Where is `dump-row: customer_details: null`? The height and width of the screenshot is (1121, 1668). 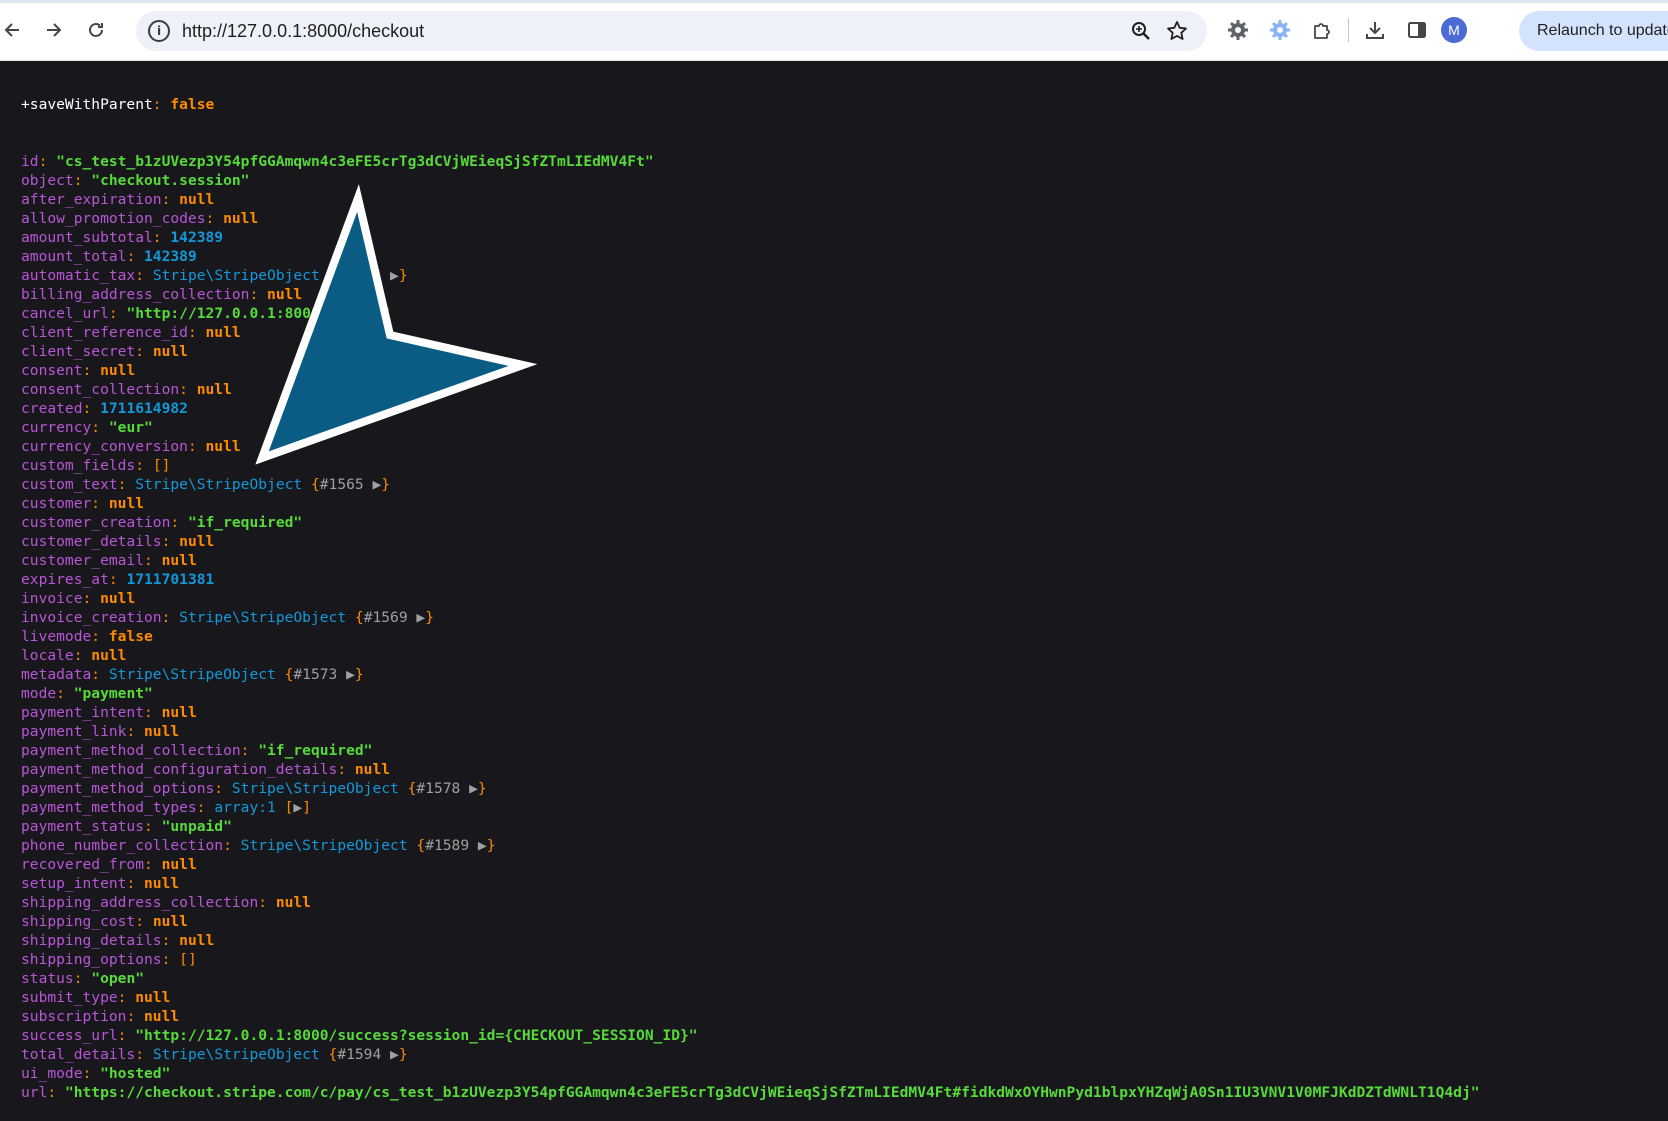
dump-row: customer_details: null is located at coordinates (118, 541).